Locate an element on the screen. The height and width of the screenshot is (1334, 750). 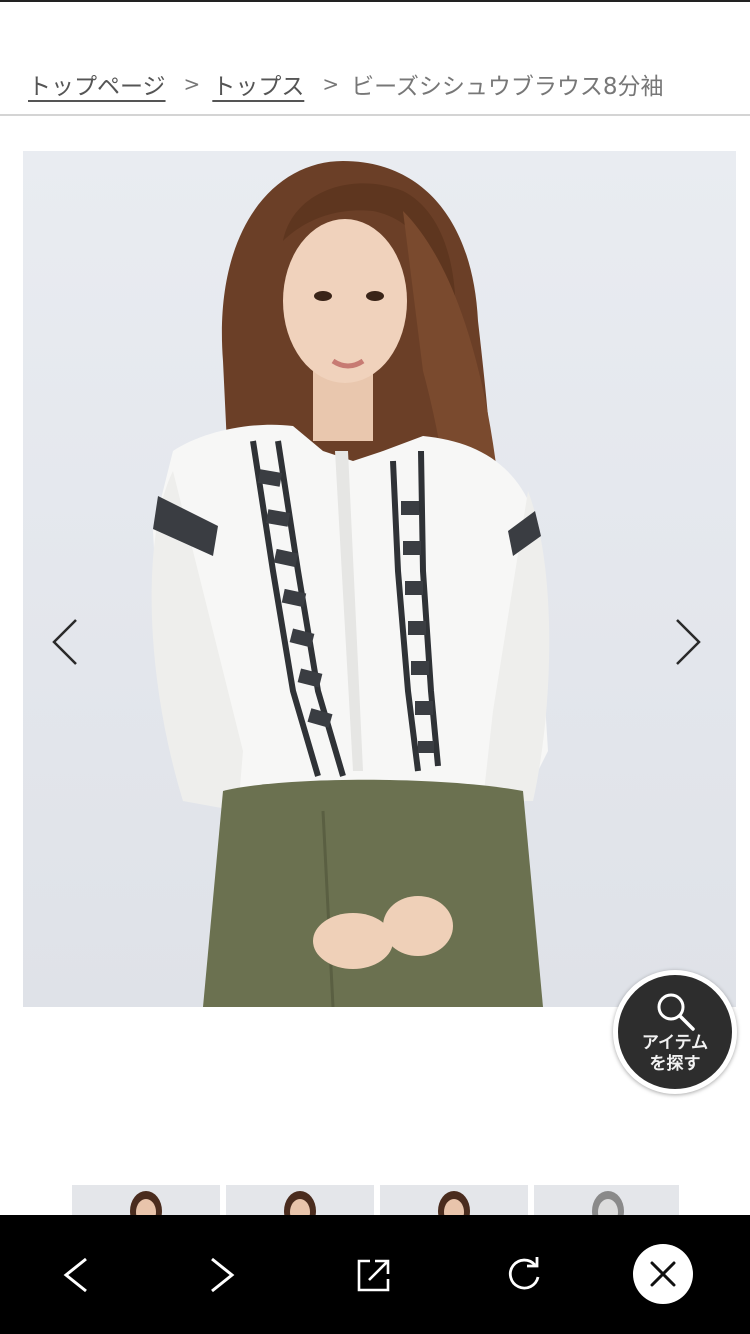
thumbnail-strip is located at coordinates (375, 1200).